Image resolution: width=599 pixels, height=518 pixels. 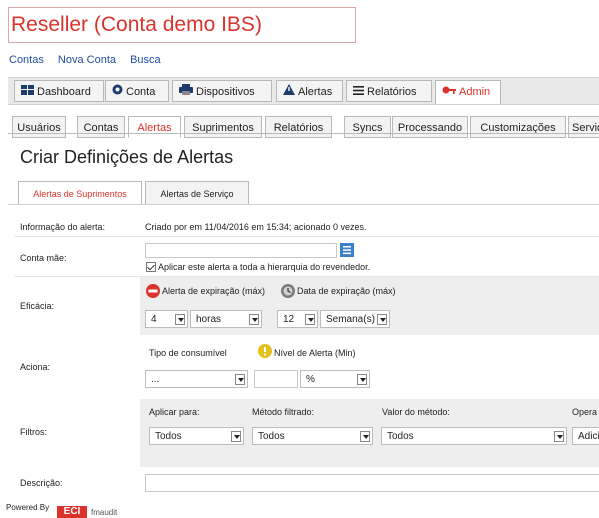 What do you see at coordinates (37, 306) in the screenshot?
I see `efficacy-label: Eficácia:` at bounding box center [37, 306].